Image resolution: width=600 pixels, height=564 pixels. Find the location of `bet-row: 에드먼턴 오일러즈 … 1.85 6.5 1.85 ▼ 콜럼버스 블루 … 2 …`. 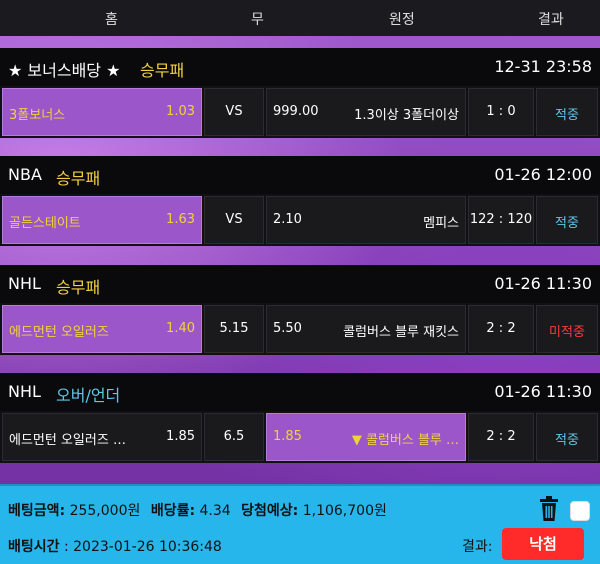

bet-row: 에드먼턴 오일러즈 … 1.85 6.5 1.85 ▼ 콜럼버스 블루 … 2 … is located at coordinates (300, 437).